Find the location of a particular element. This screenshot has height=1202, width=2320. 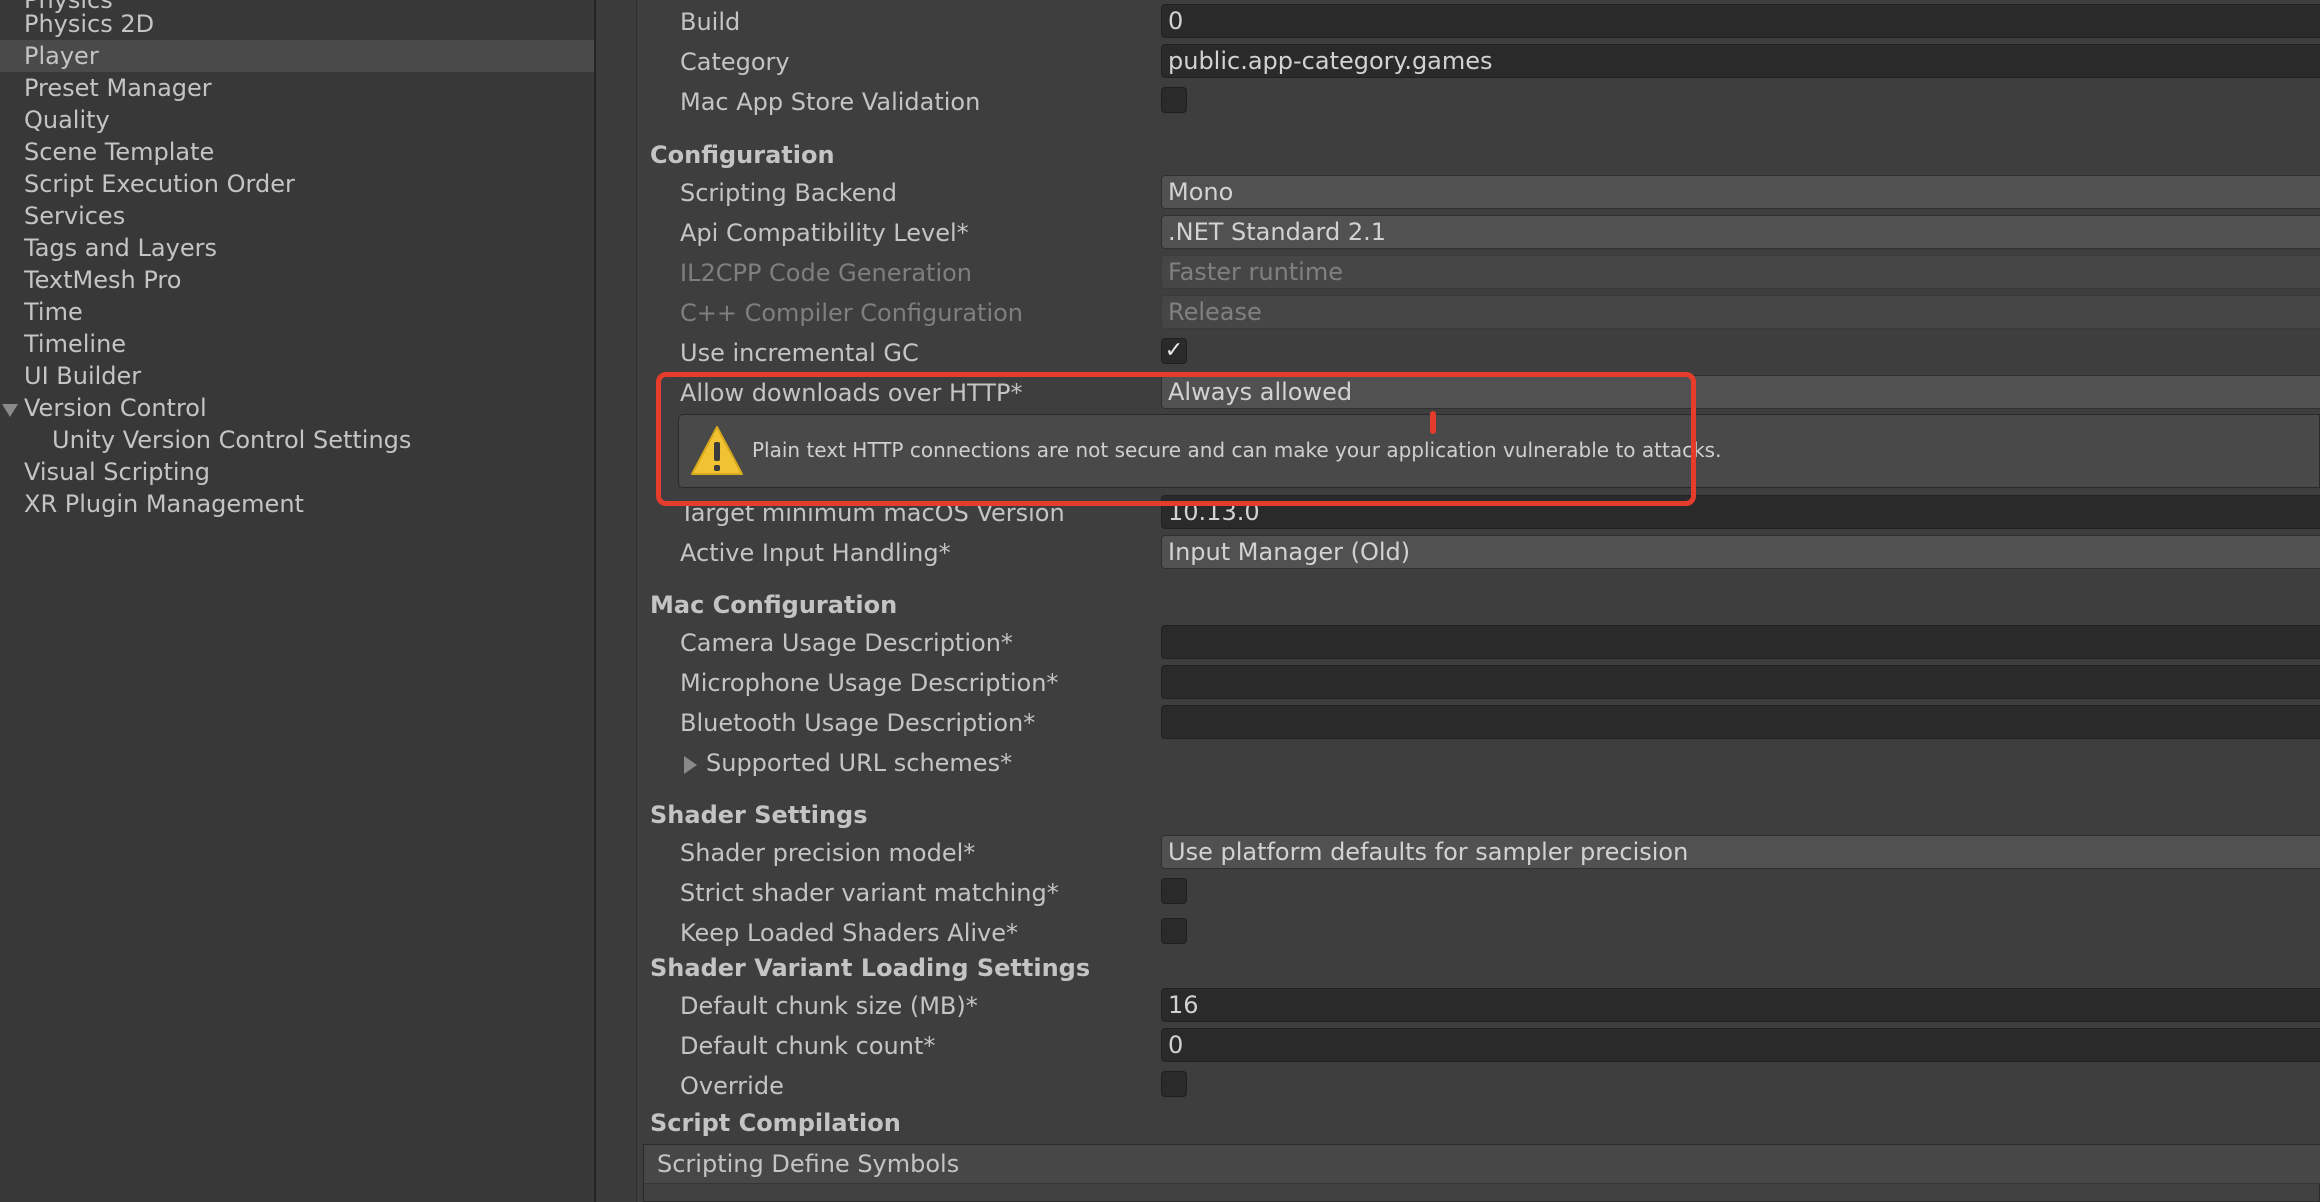

build-row: Build 0 is located at coordinates (1478, 22).